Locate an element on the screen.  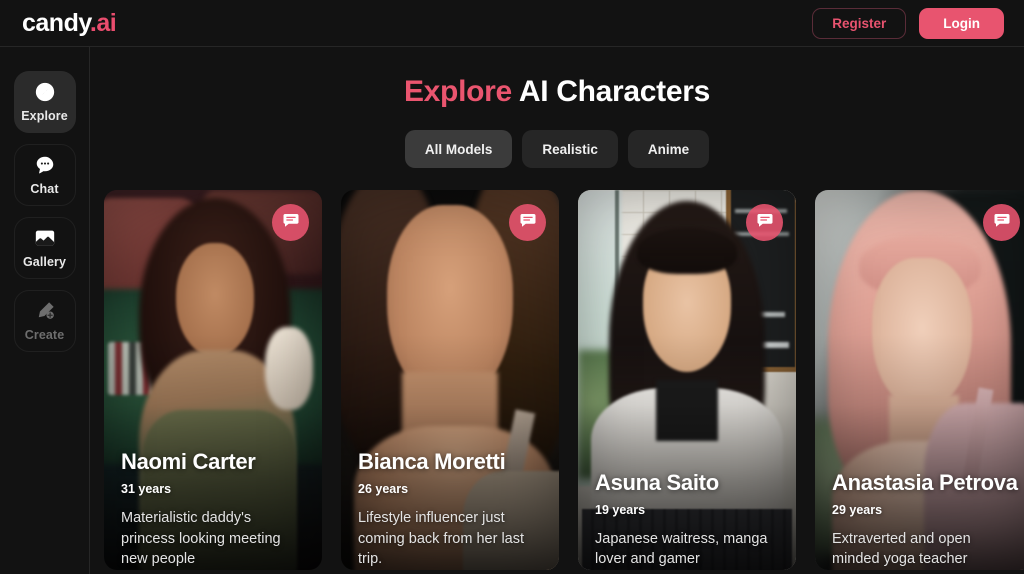
model-filter-tabs: All Models Realistic Anime is located at coordinates (557, 149).